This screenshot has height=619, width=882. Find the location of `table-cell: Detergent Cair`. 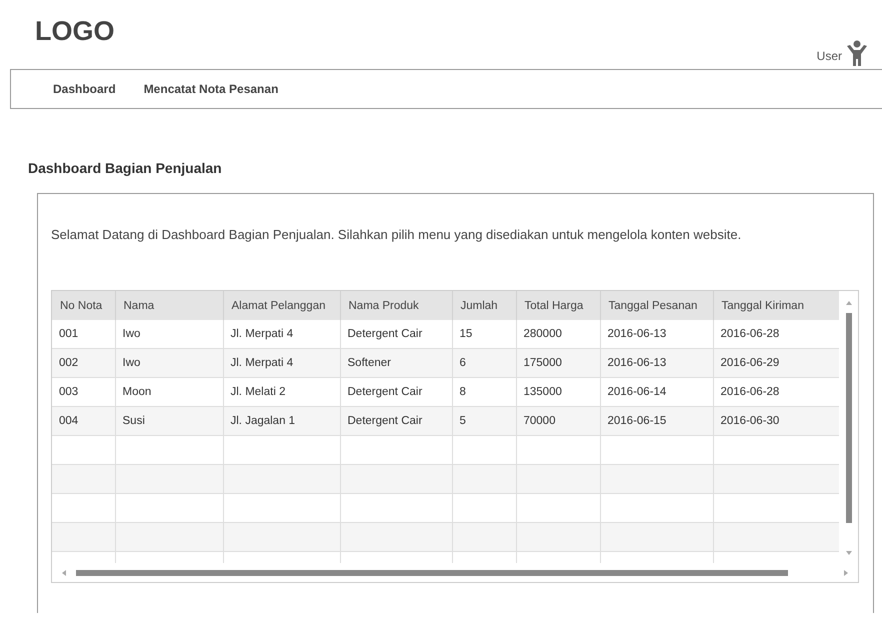

table-cell: Detergent Cair is located at coordinates (396, 421).